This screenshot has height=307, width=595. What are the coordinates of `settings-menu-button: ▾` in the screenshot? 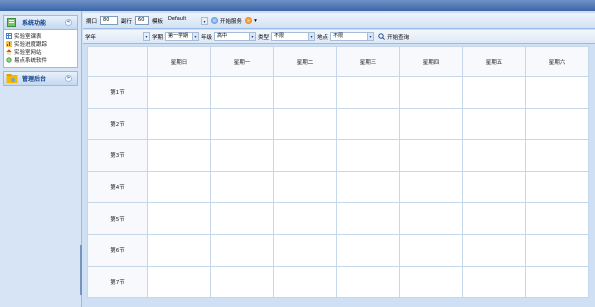 It's located at (251, 20).